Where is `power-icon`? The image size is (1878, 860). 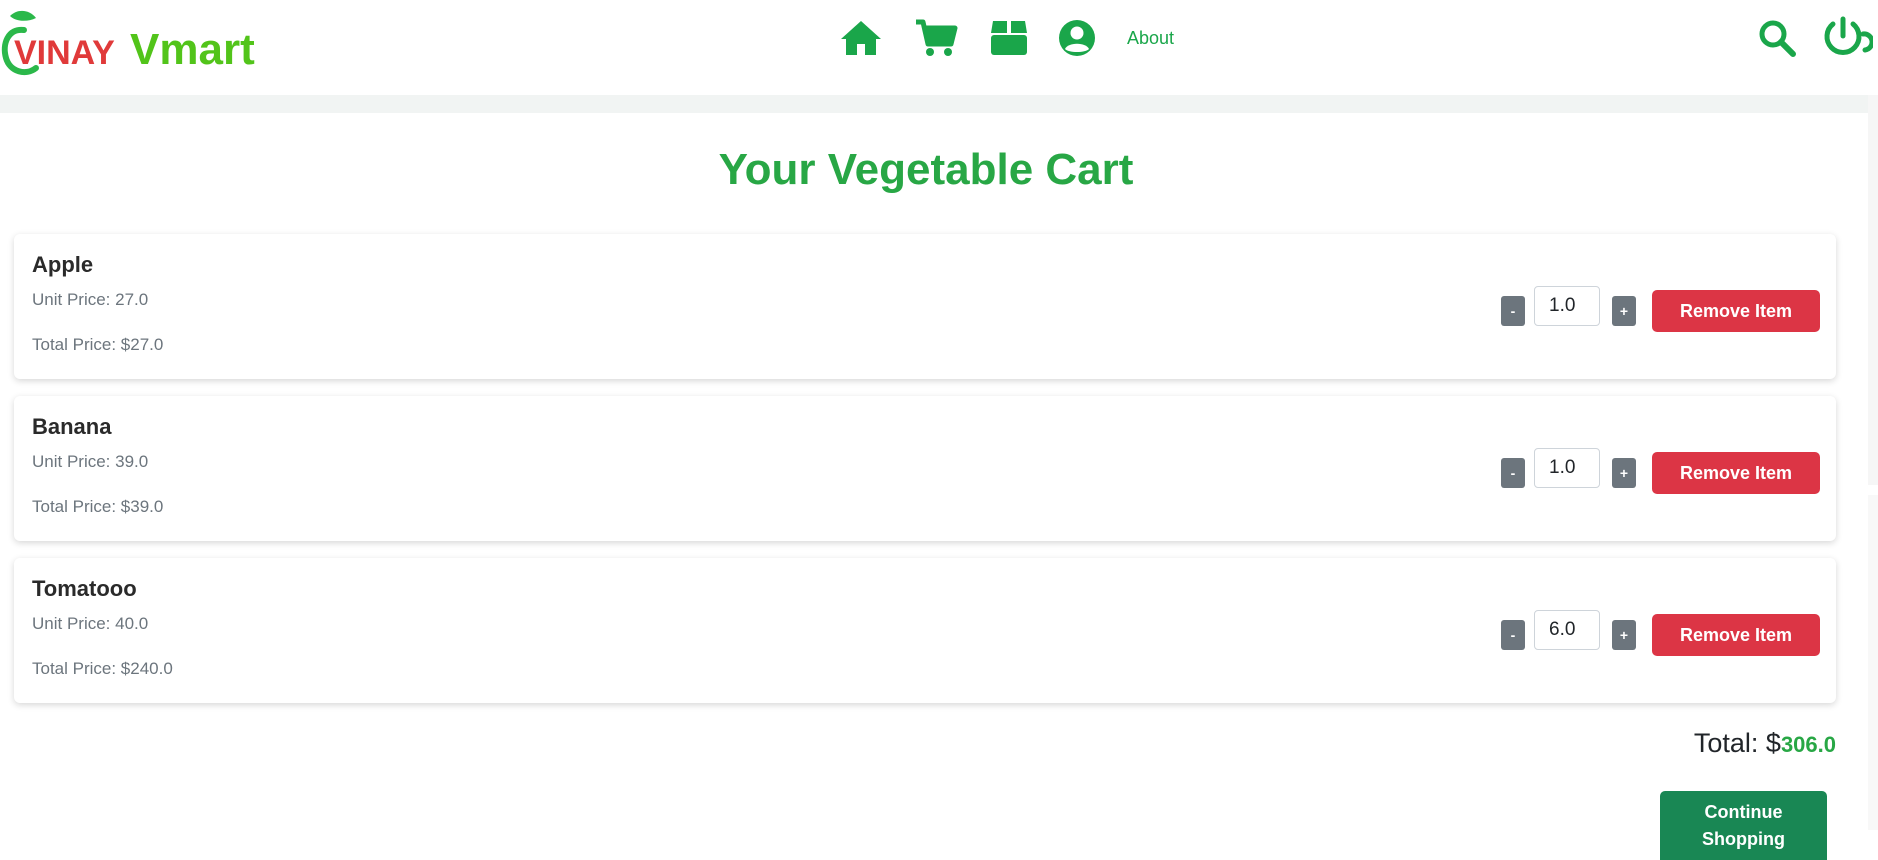 power-icon is located at coordinates (1847, 37).